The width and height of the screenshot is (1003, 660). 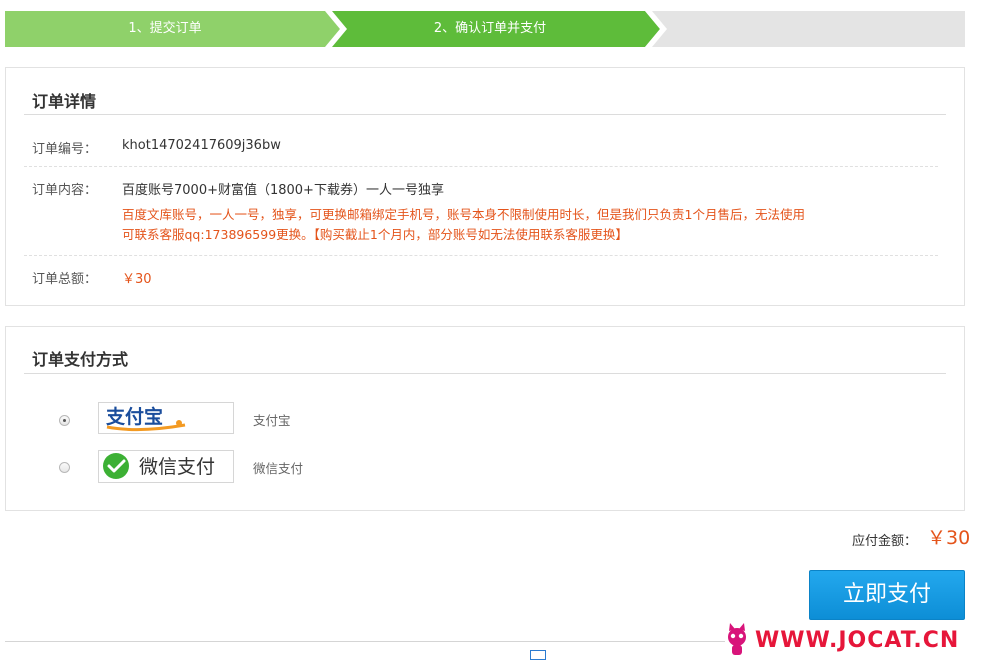 What do you see at coordinates (365, 641) in the screenshot?
I see `footer-divider` at bounding box center [365, 641].